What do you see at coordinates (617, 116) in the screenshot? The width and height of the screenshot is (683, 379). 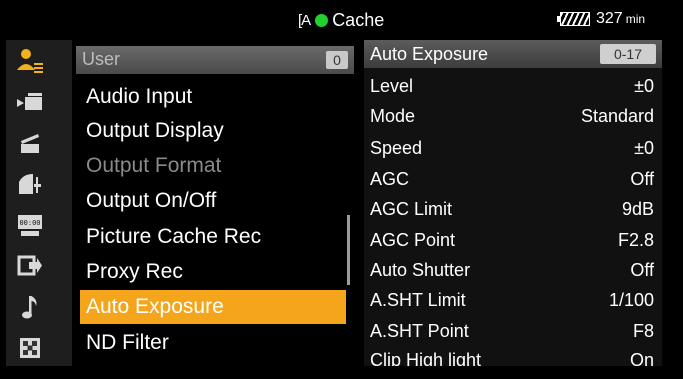 I see `setting-value: Standard` at bounding box center [617, 116].